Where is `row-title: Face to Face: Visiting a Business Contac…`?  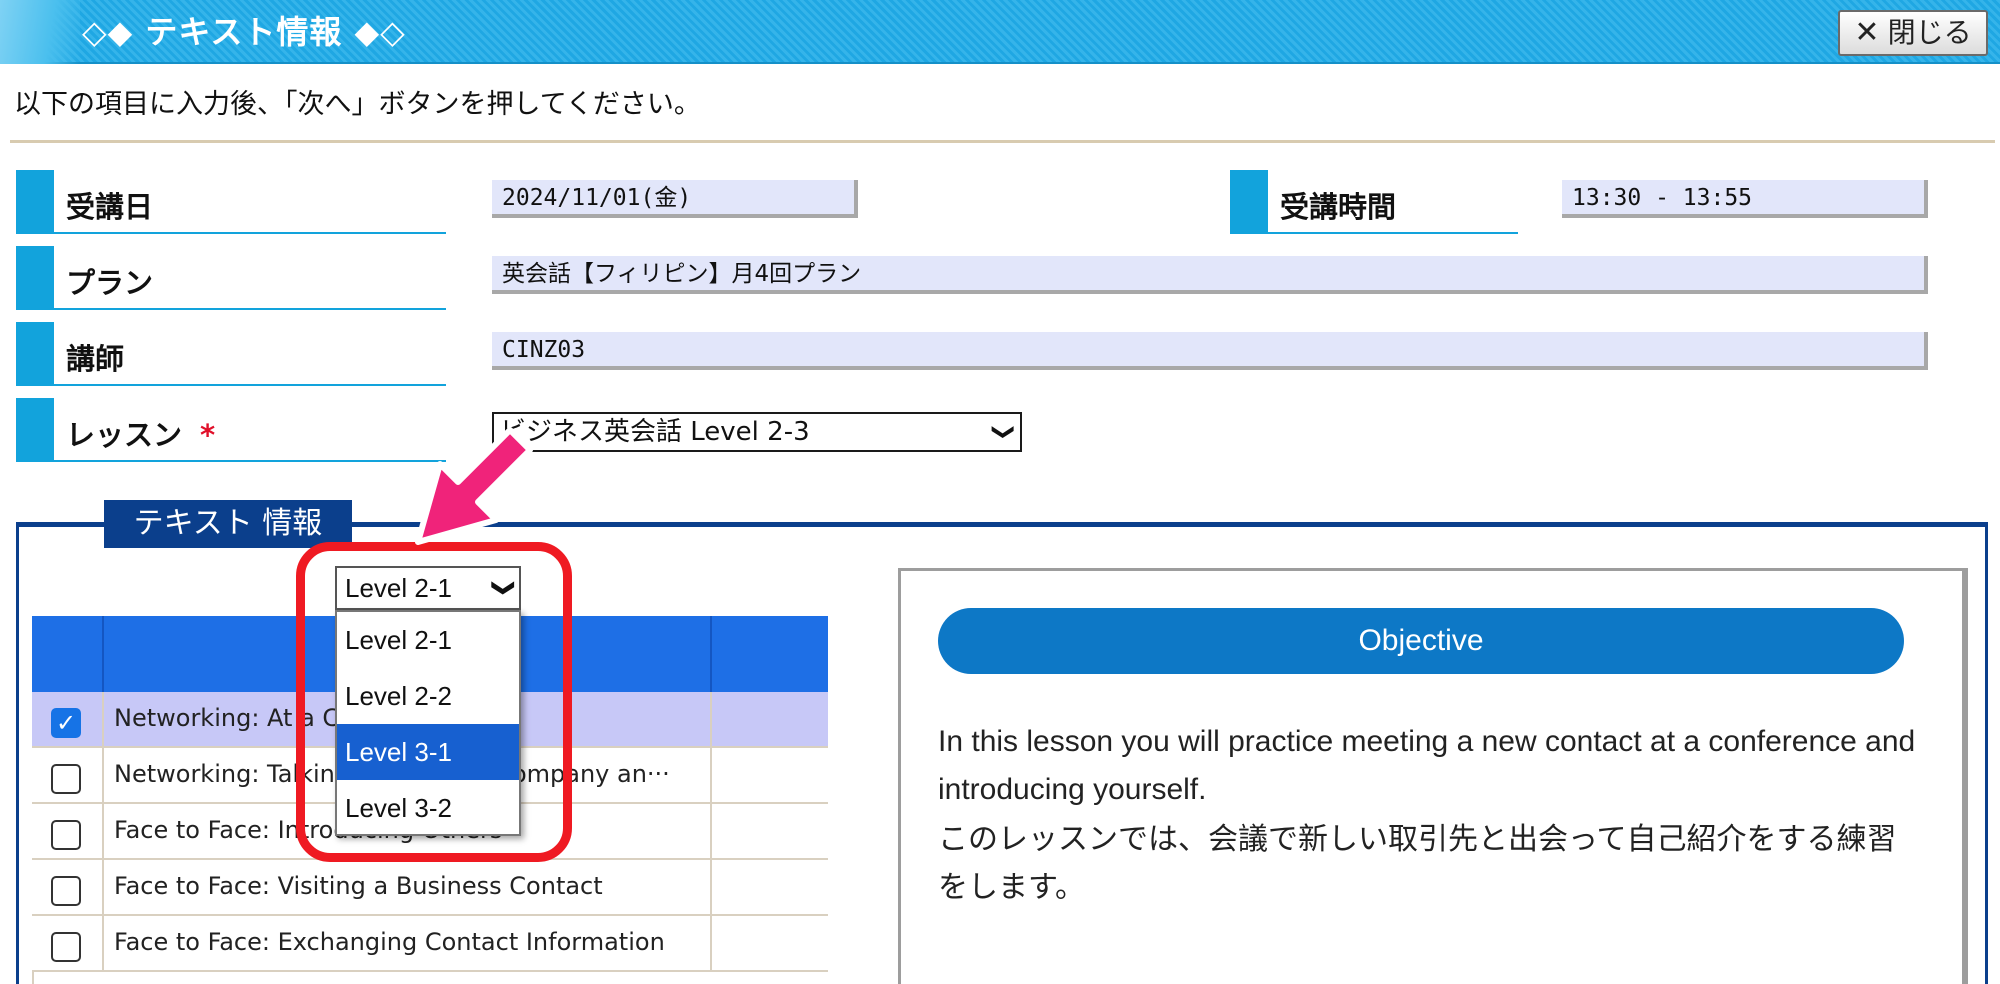 row-title: Face to Face: Visiting a Business Contac… is located at coordinates (358, 886).